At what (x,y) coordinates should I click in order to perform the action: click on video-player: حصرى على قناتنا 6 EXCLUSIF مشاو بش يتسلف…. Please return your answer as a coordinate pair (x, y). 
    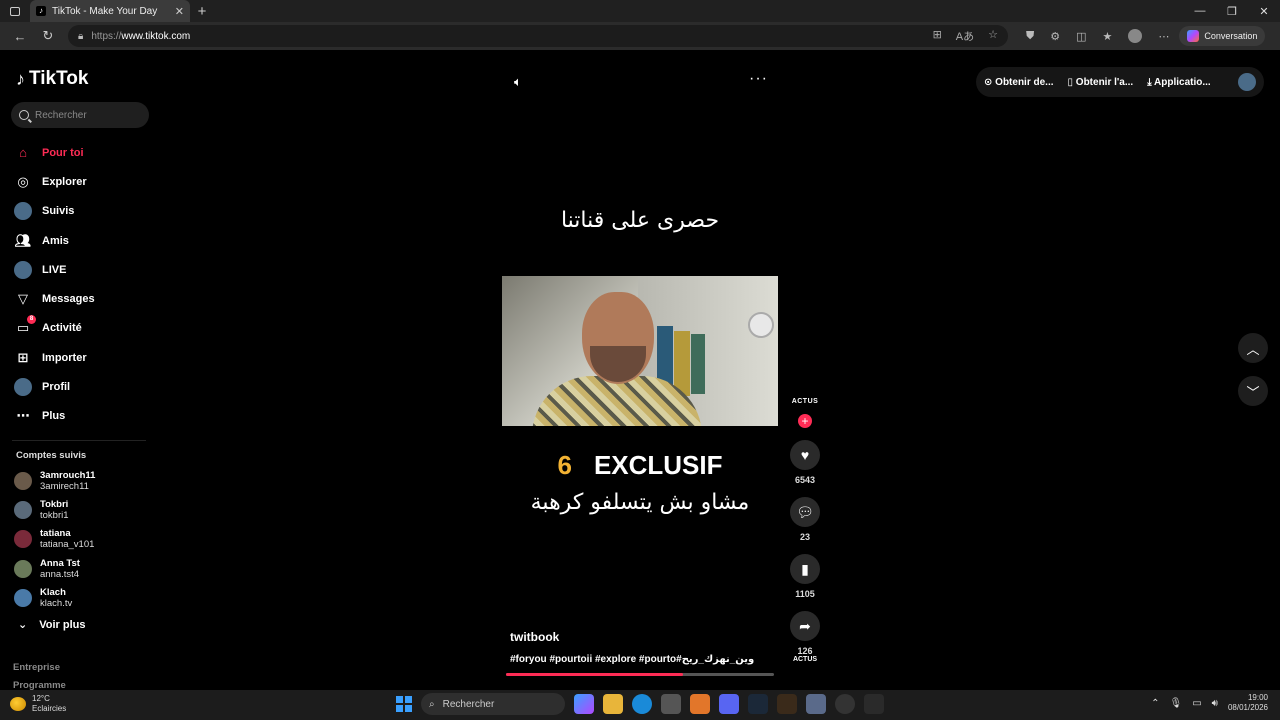
    Looking at the image, I should click on (640, 432).